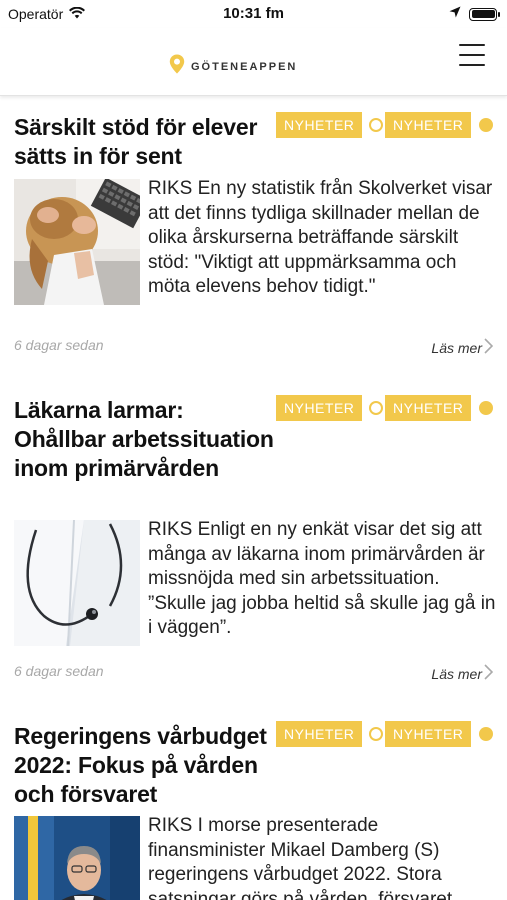 This screenshot has width=507, height=900. I want to click on status-right, so click(474, 14).